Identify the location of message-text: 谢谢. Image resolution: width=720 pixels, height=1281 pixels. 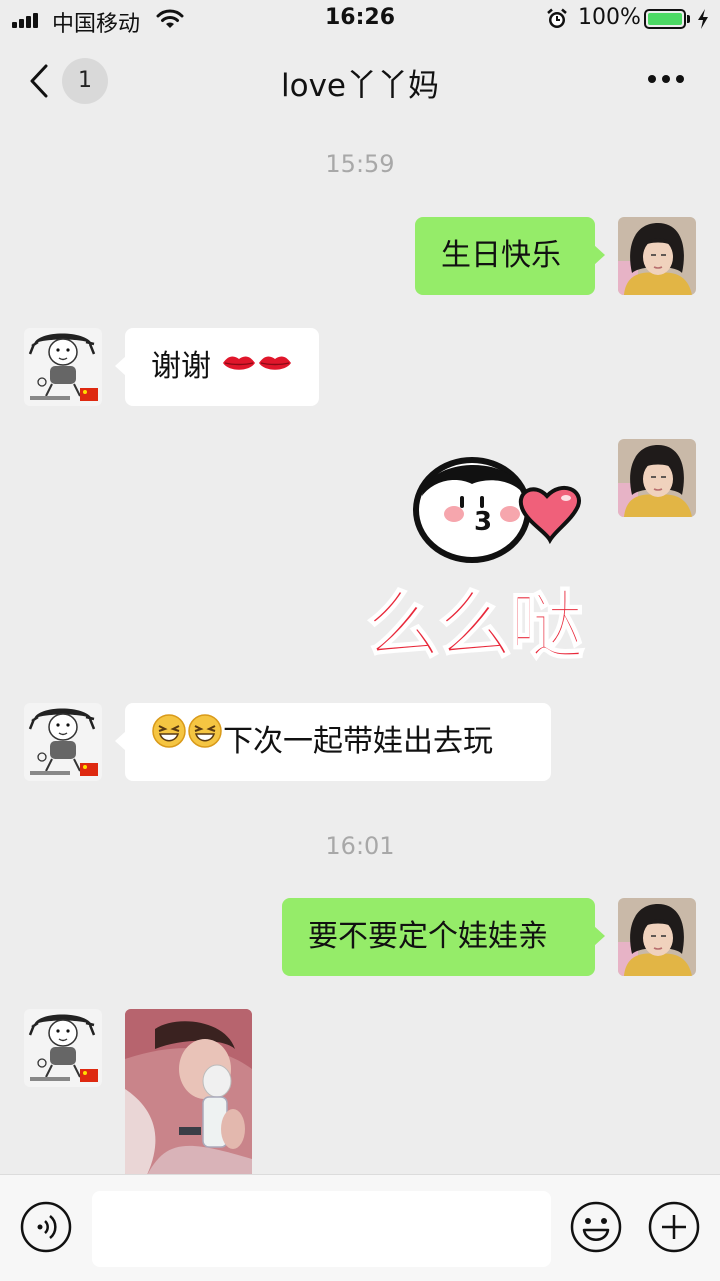
(181, 366).